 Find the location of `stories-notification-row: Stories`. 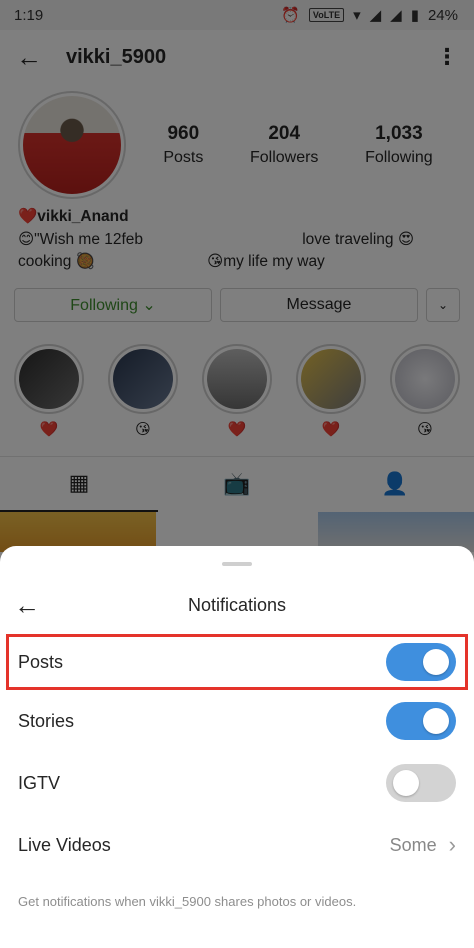

stories-notification-row: Stories is located at coordinates (237, 721).